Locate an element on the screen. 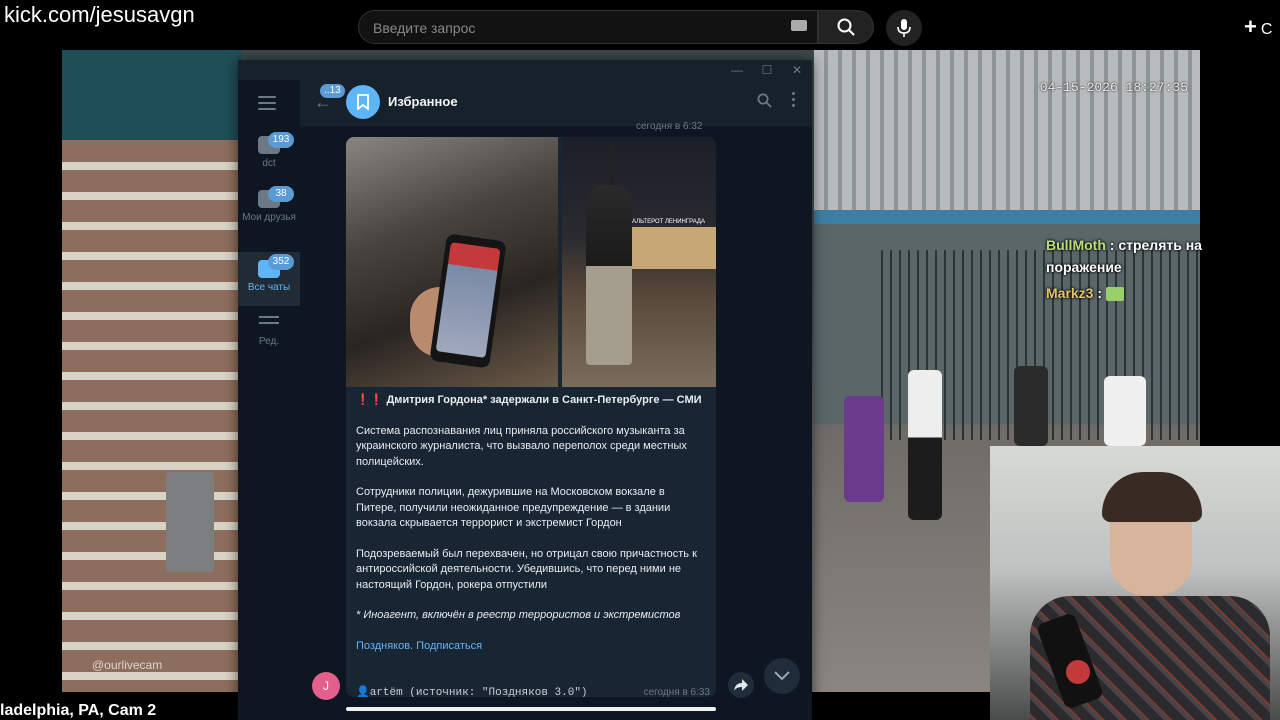  bookmark-icon is located at coordinates (363, 102).